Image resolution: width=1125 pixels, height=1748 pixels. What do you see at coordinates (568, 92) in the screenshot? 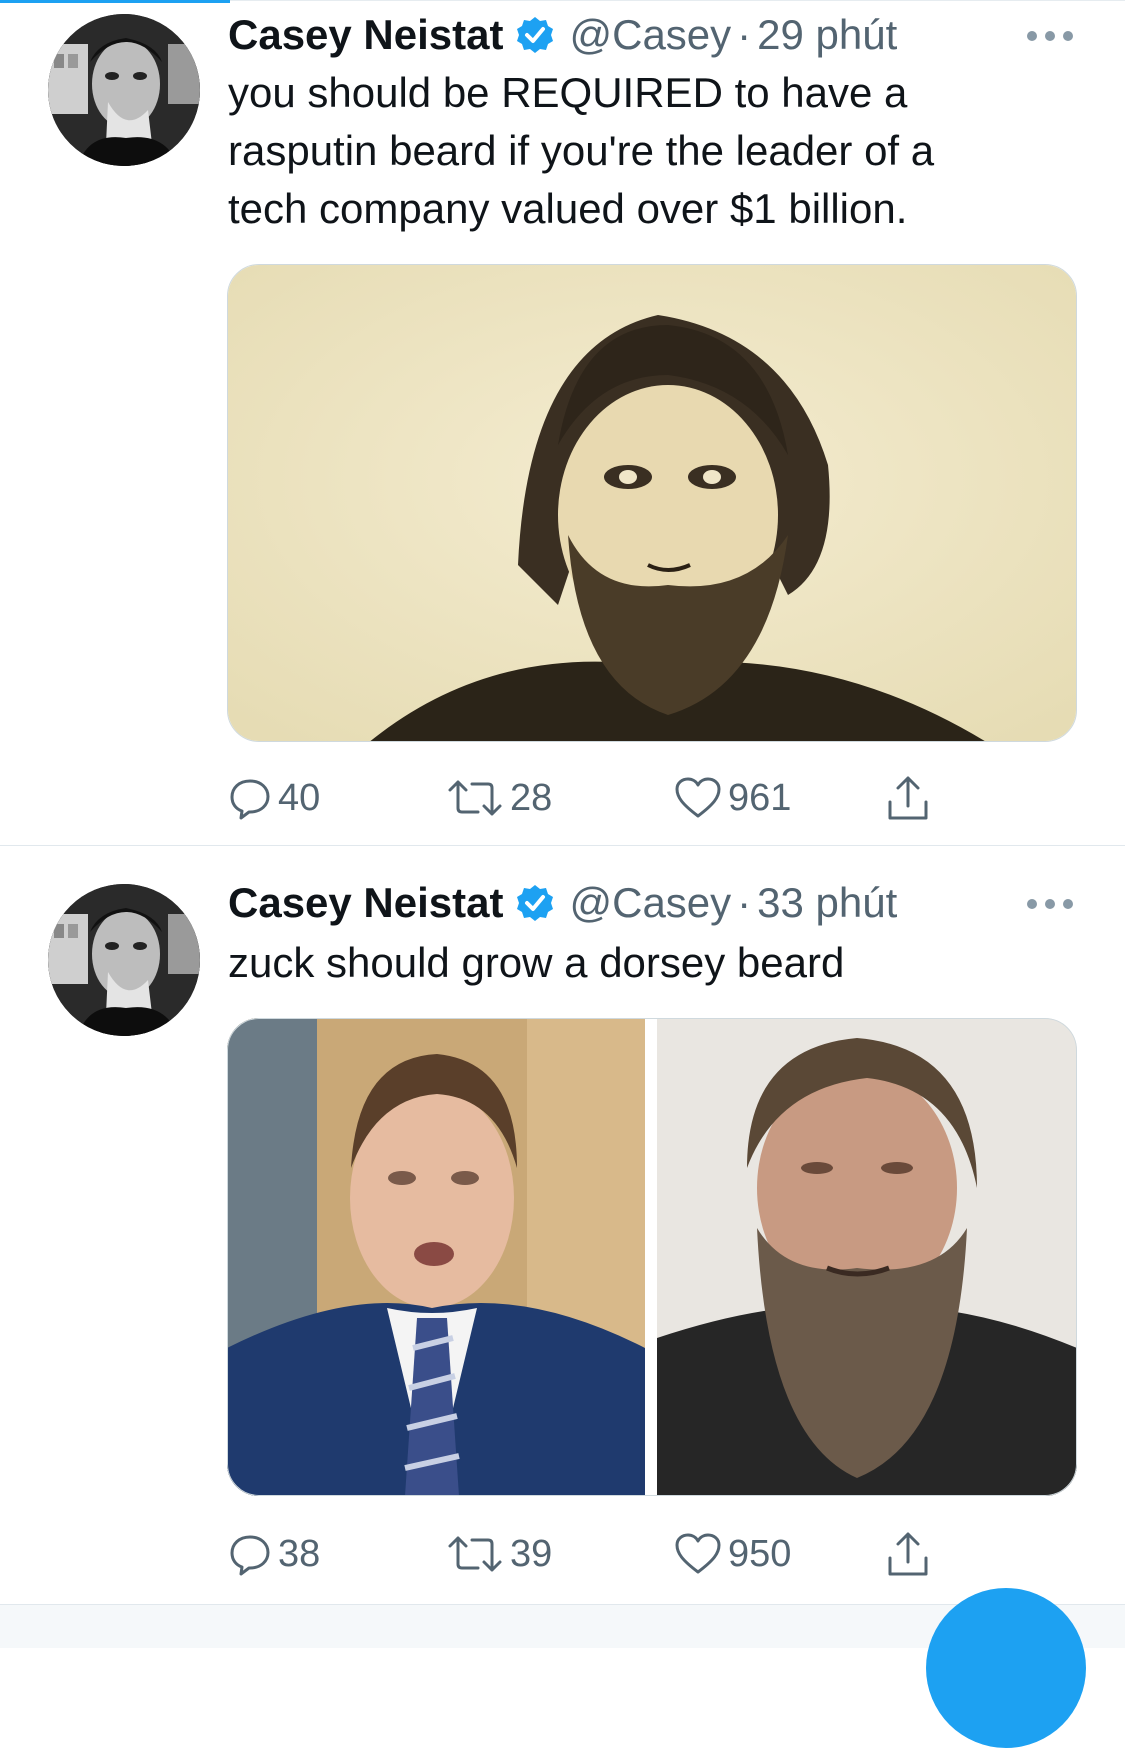
I see `tweet-text-line: you should be REQUIRED to have a` at bounding box center [568, 92].